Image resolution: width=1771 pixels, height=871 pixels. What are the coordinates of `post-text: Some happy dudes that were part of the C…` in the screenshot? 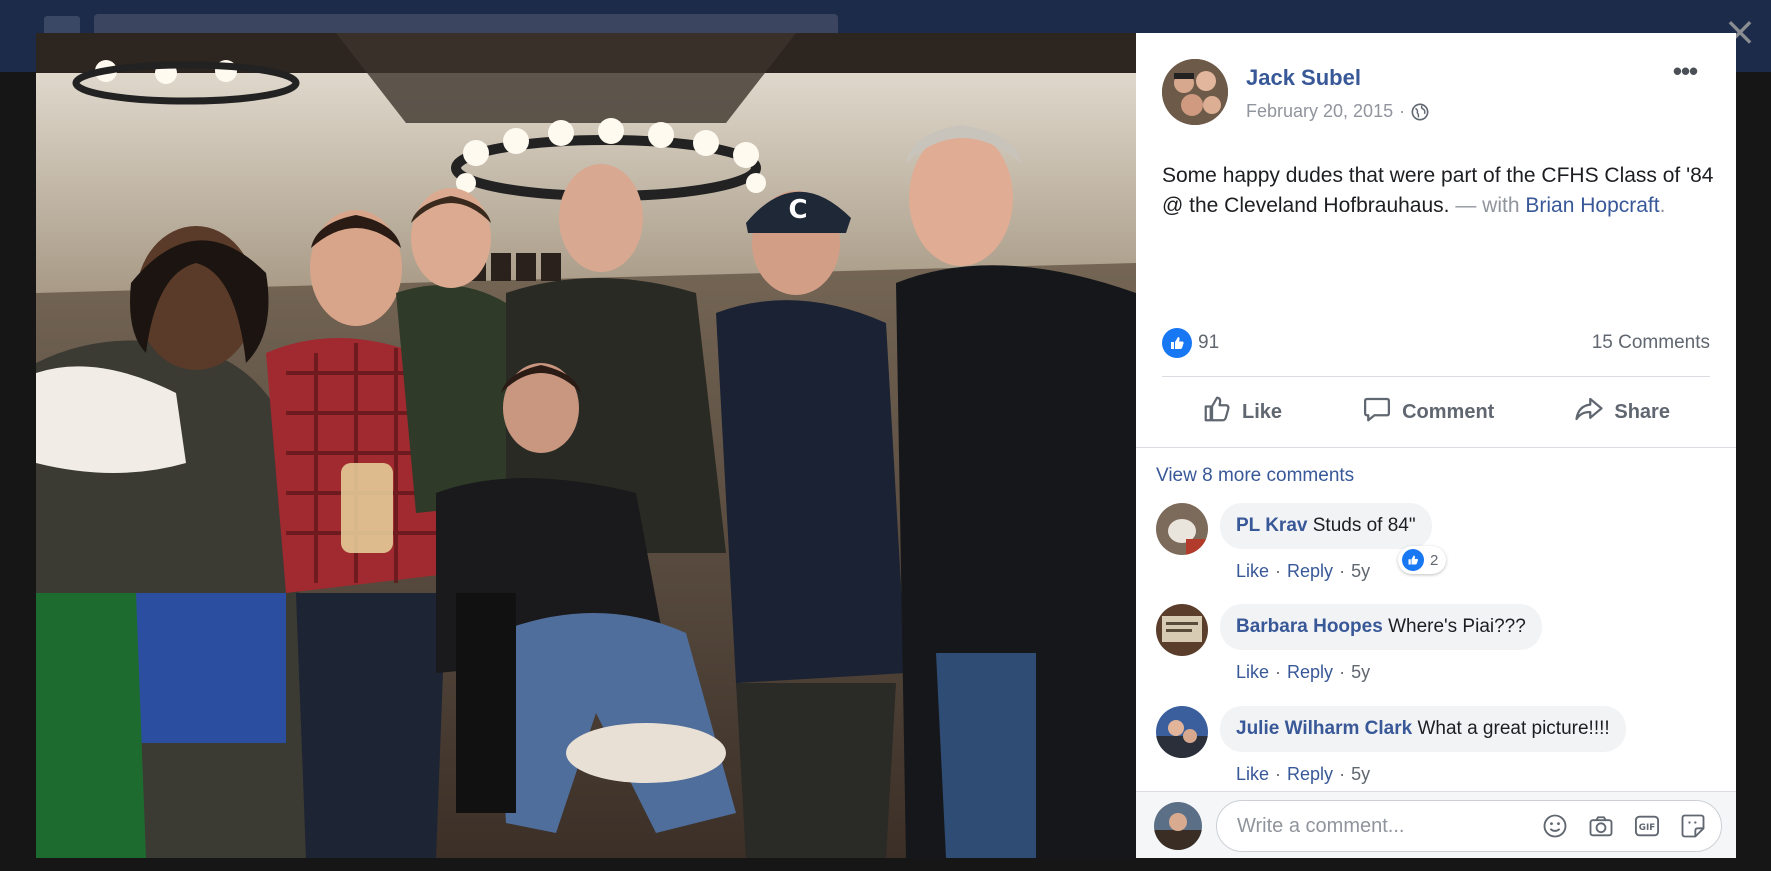 It's located at (1442, 191).